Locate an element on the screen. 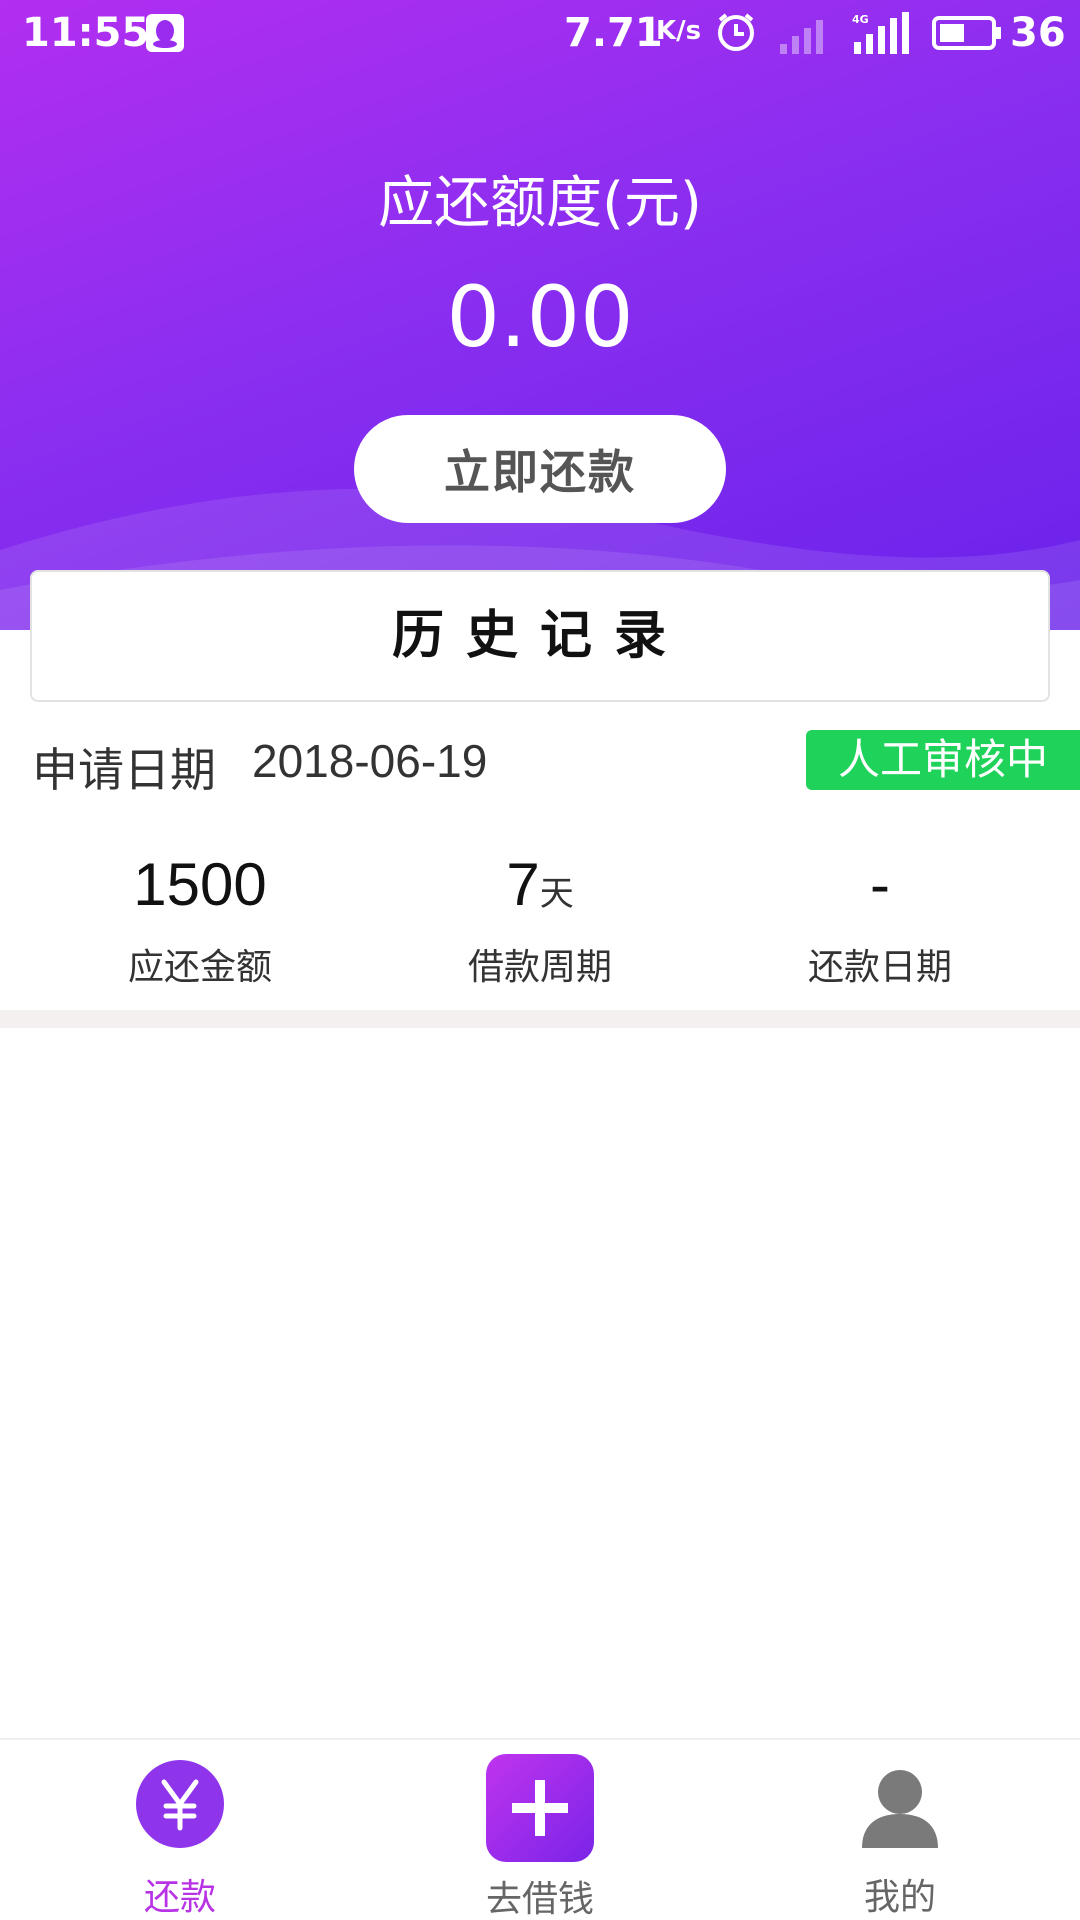  nav-label-borrow: 去借钱 is located at coordinates (539, 1899).